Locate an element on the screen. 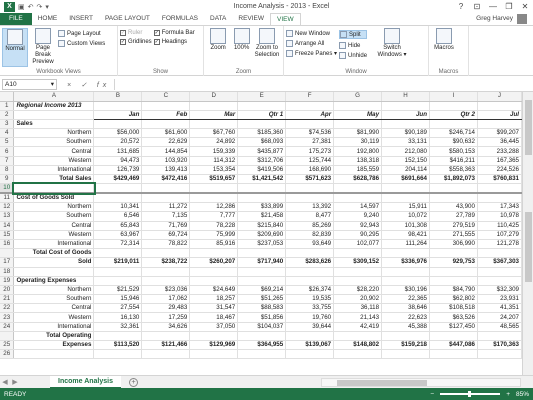 This screenshot has height=400, width=533. row-header: 3 is located at coordinates (7, 124).